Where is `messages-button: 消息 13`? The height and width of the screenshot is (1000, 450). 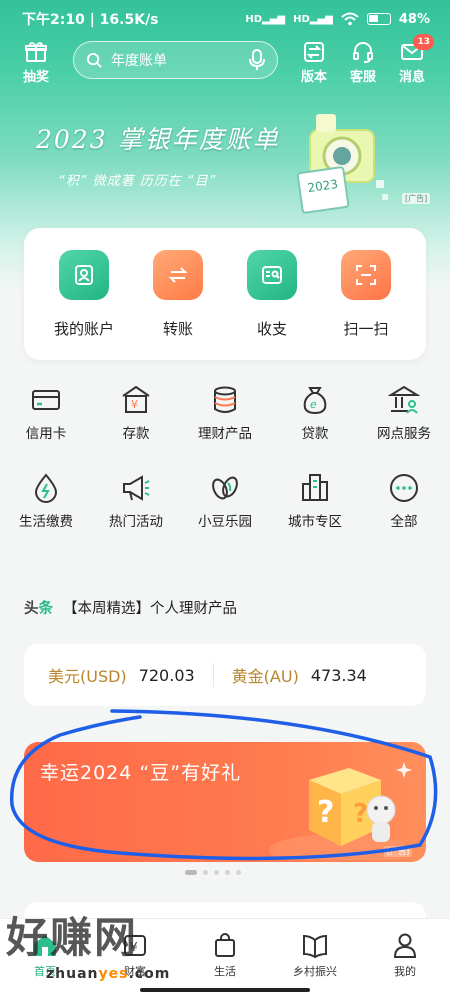
messages-button: 消息 13 is located at coordinates (412, 59).